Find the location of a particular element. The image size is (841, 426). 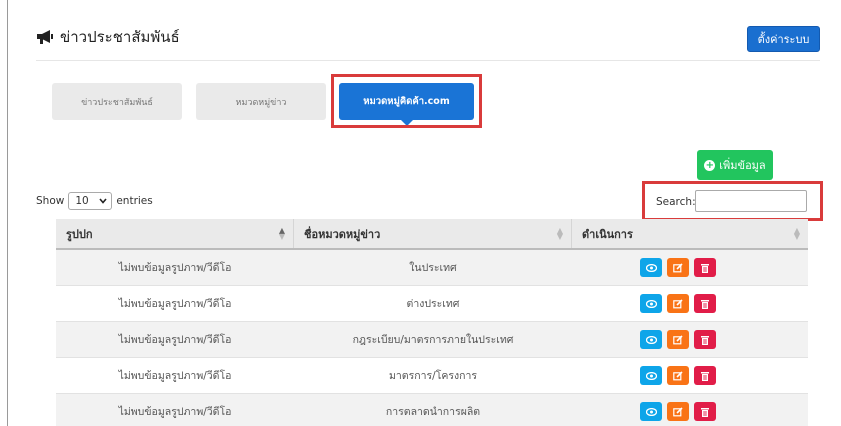

column-header-name-label: ชื่อหมวดหมู่ข่าว is located at coordinates (342, 234).